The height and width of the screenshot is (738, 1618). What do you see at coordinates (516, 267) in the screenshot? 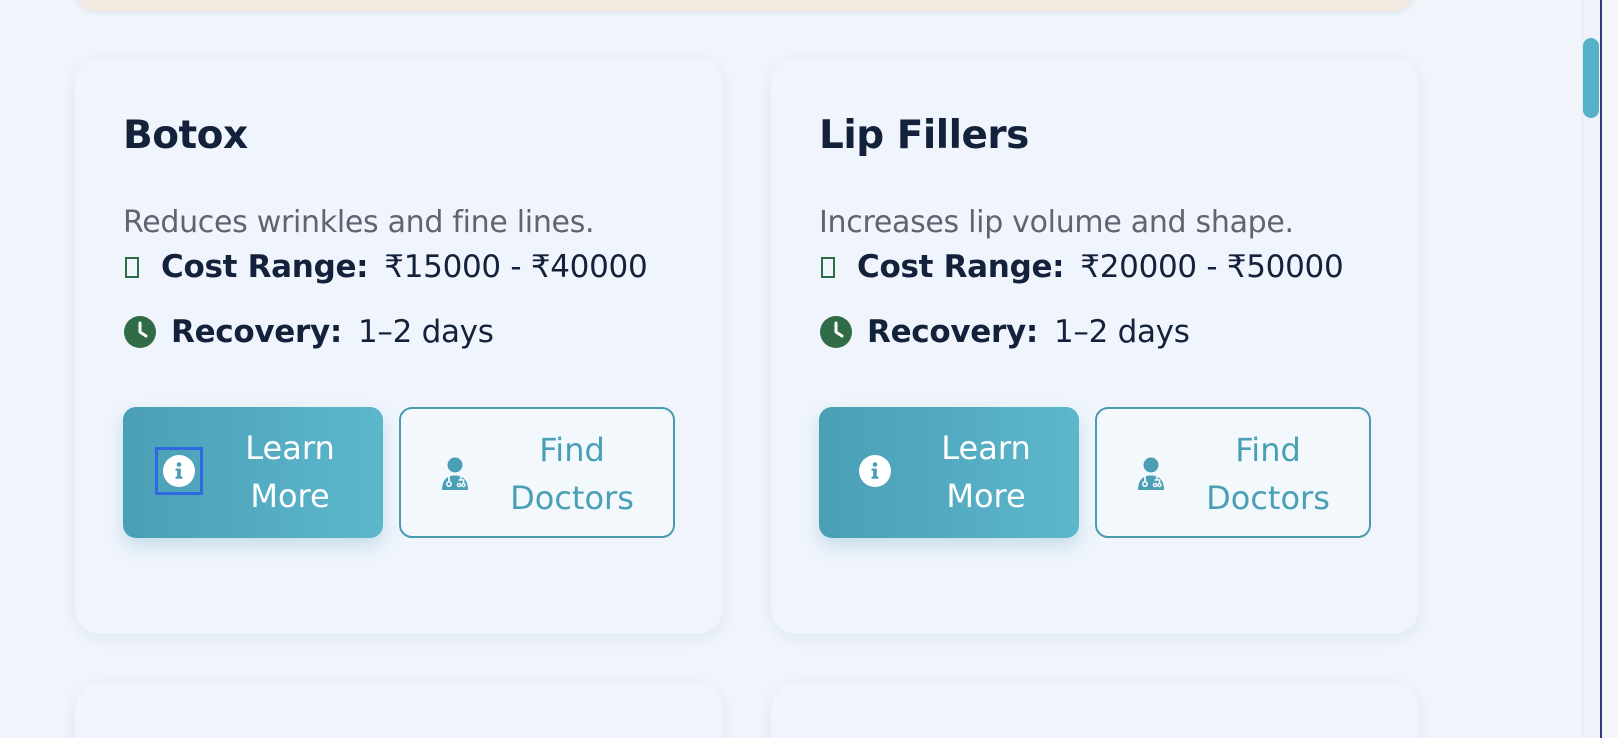
I see `cost-range-value: ₹15000 - ₹40000` at bounding box center [516, 267].